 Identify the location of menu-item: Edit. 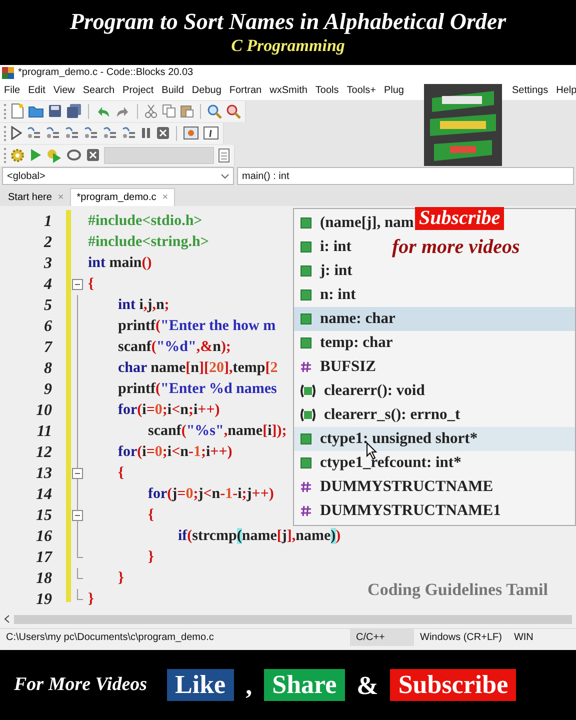
(37, 90).